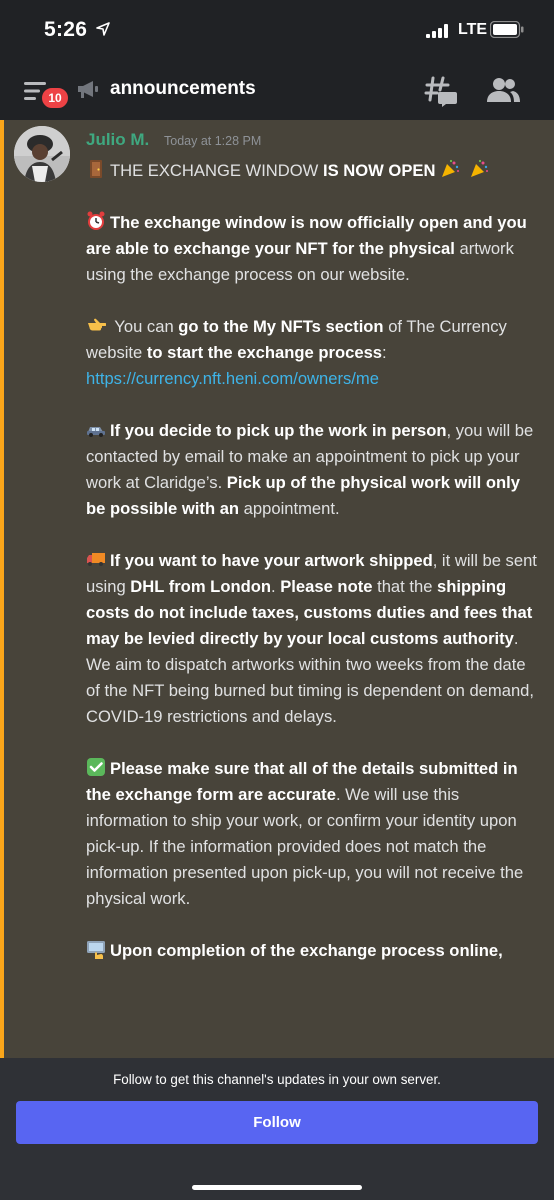  What do you see at coordinates (88, 89) in the screenshot?
I see `megaphone-icon` at bounding box center [88, 89].